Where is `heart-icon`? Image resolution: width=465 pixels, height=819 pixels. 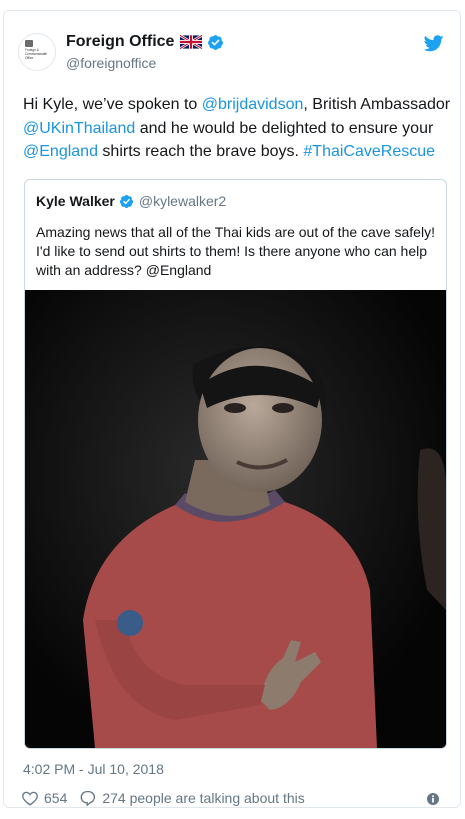
heart-icon is located at coordinates (30, 798).